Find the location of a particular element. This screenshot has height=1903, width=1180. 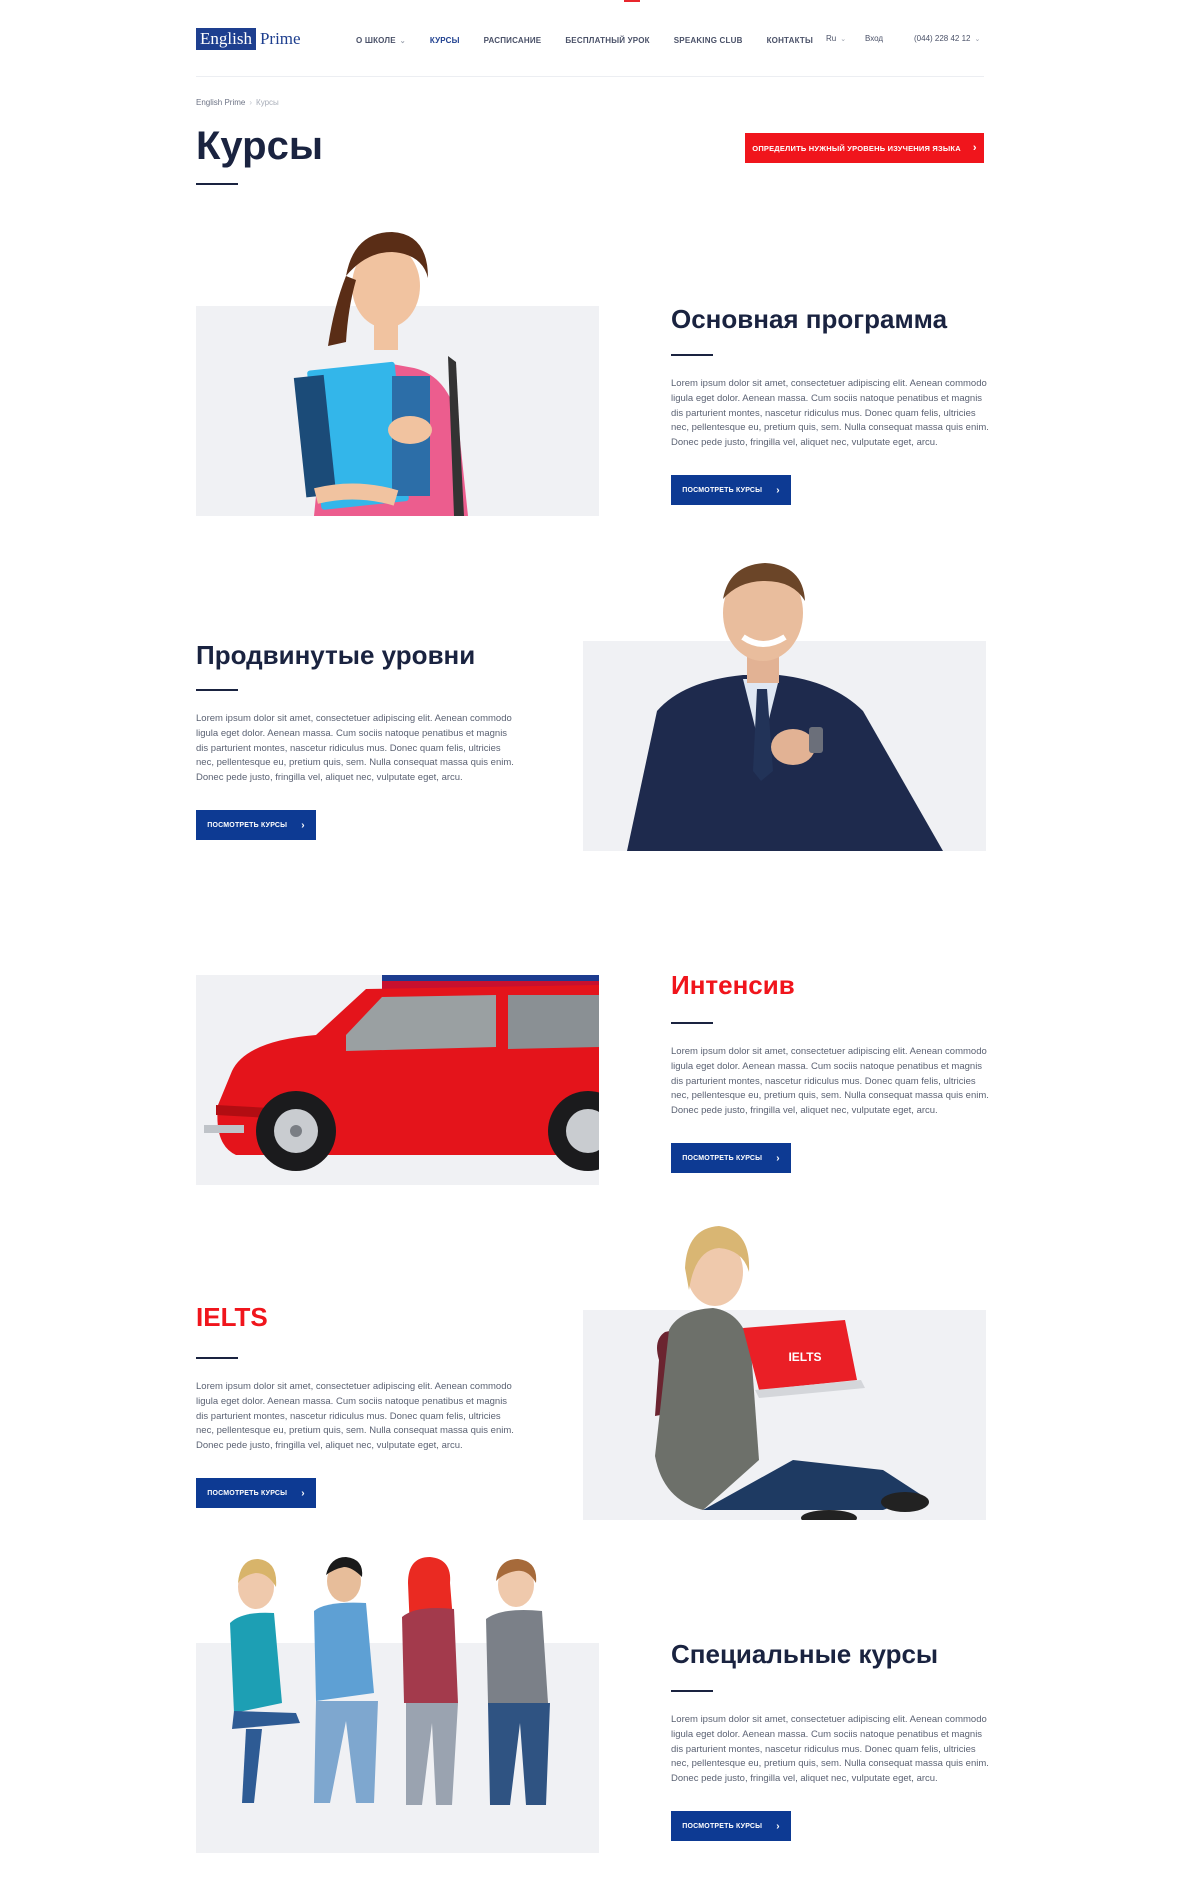

nav-about: О школе ⌄ is located at coordinates (381, 40).